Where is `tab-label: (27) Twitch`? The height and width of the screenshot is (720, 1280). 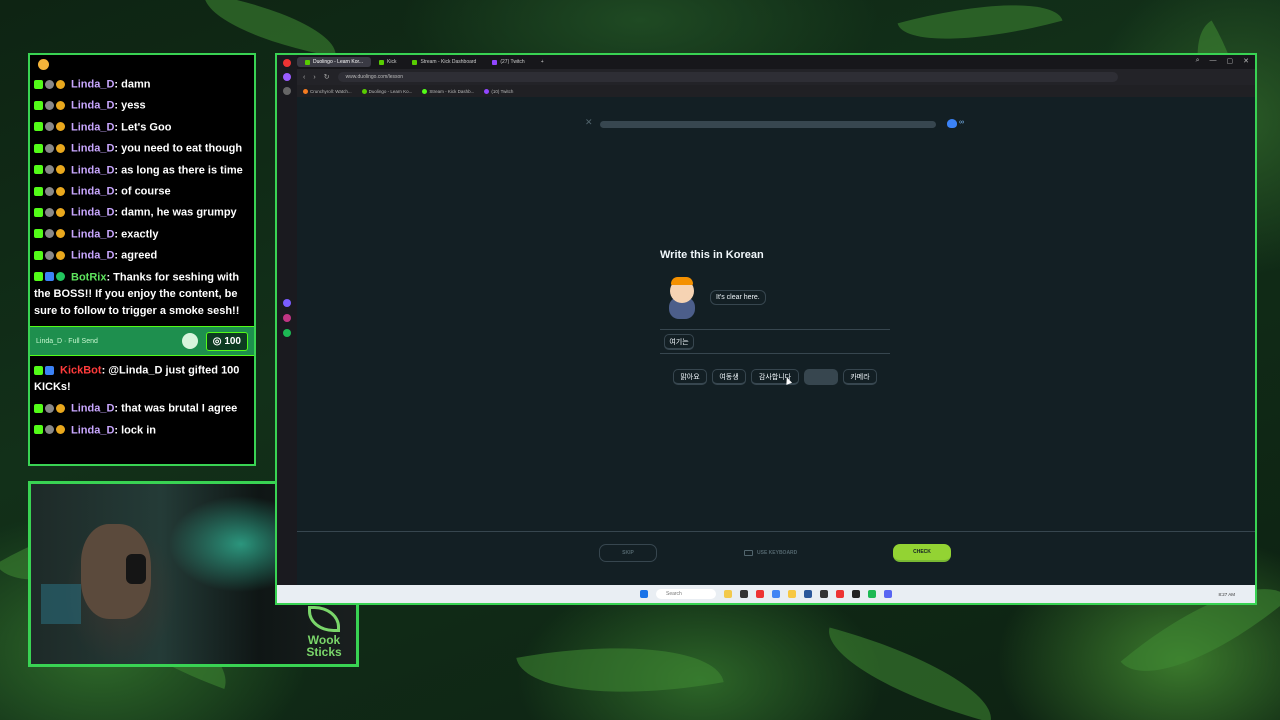 tab-label: (27) Twitch is located at coordinates (512, 62).